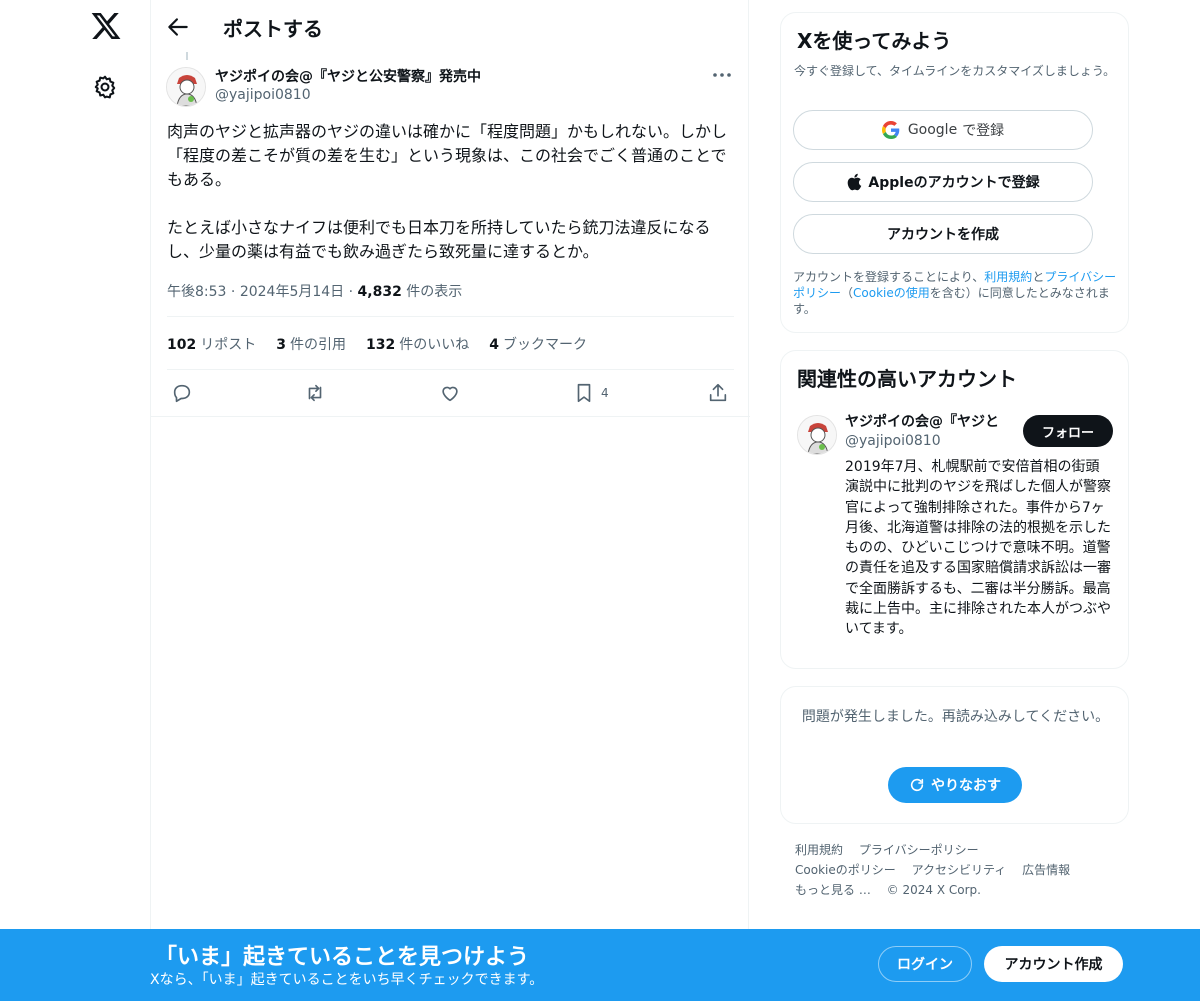  What do you see at coordinates (281, 345) in the screenshot?
I see `quotes-count: 3` at bounding box center [281, 345].